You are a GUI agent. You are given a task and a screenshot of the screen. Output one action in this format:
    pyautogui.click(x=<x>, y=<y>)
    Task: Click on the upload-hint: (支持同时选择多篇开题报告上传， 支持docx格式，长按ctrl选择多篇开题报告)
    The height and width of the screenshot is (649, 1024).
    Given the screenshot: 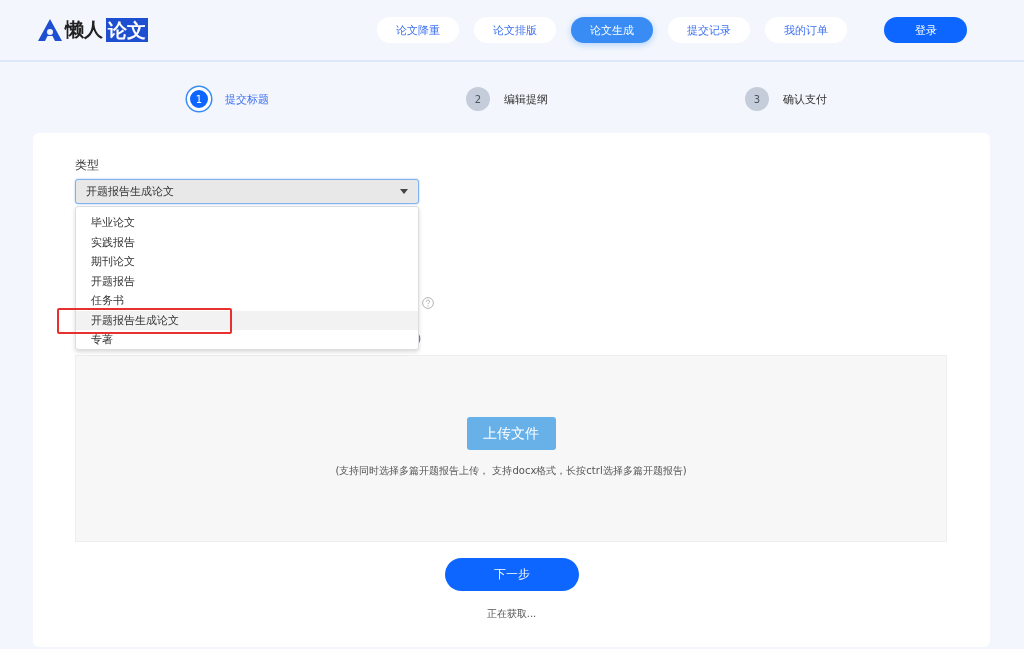 What is the action you would take?
    pyautogui.click(x=511, y=471)
    